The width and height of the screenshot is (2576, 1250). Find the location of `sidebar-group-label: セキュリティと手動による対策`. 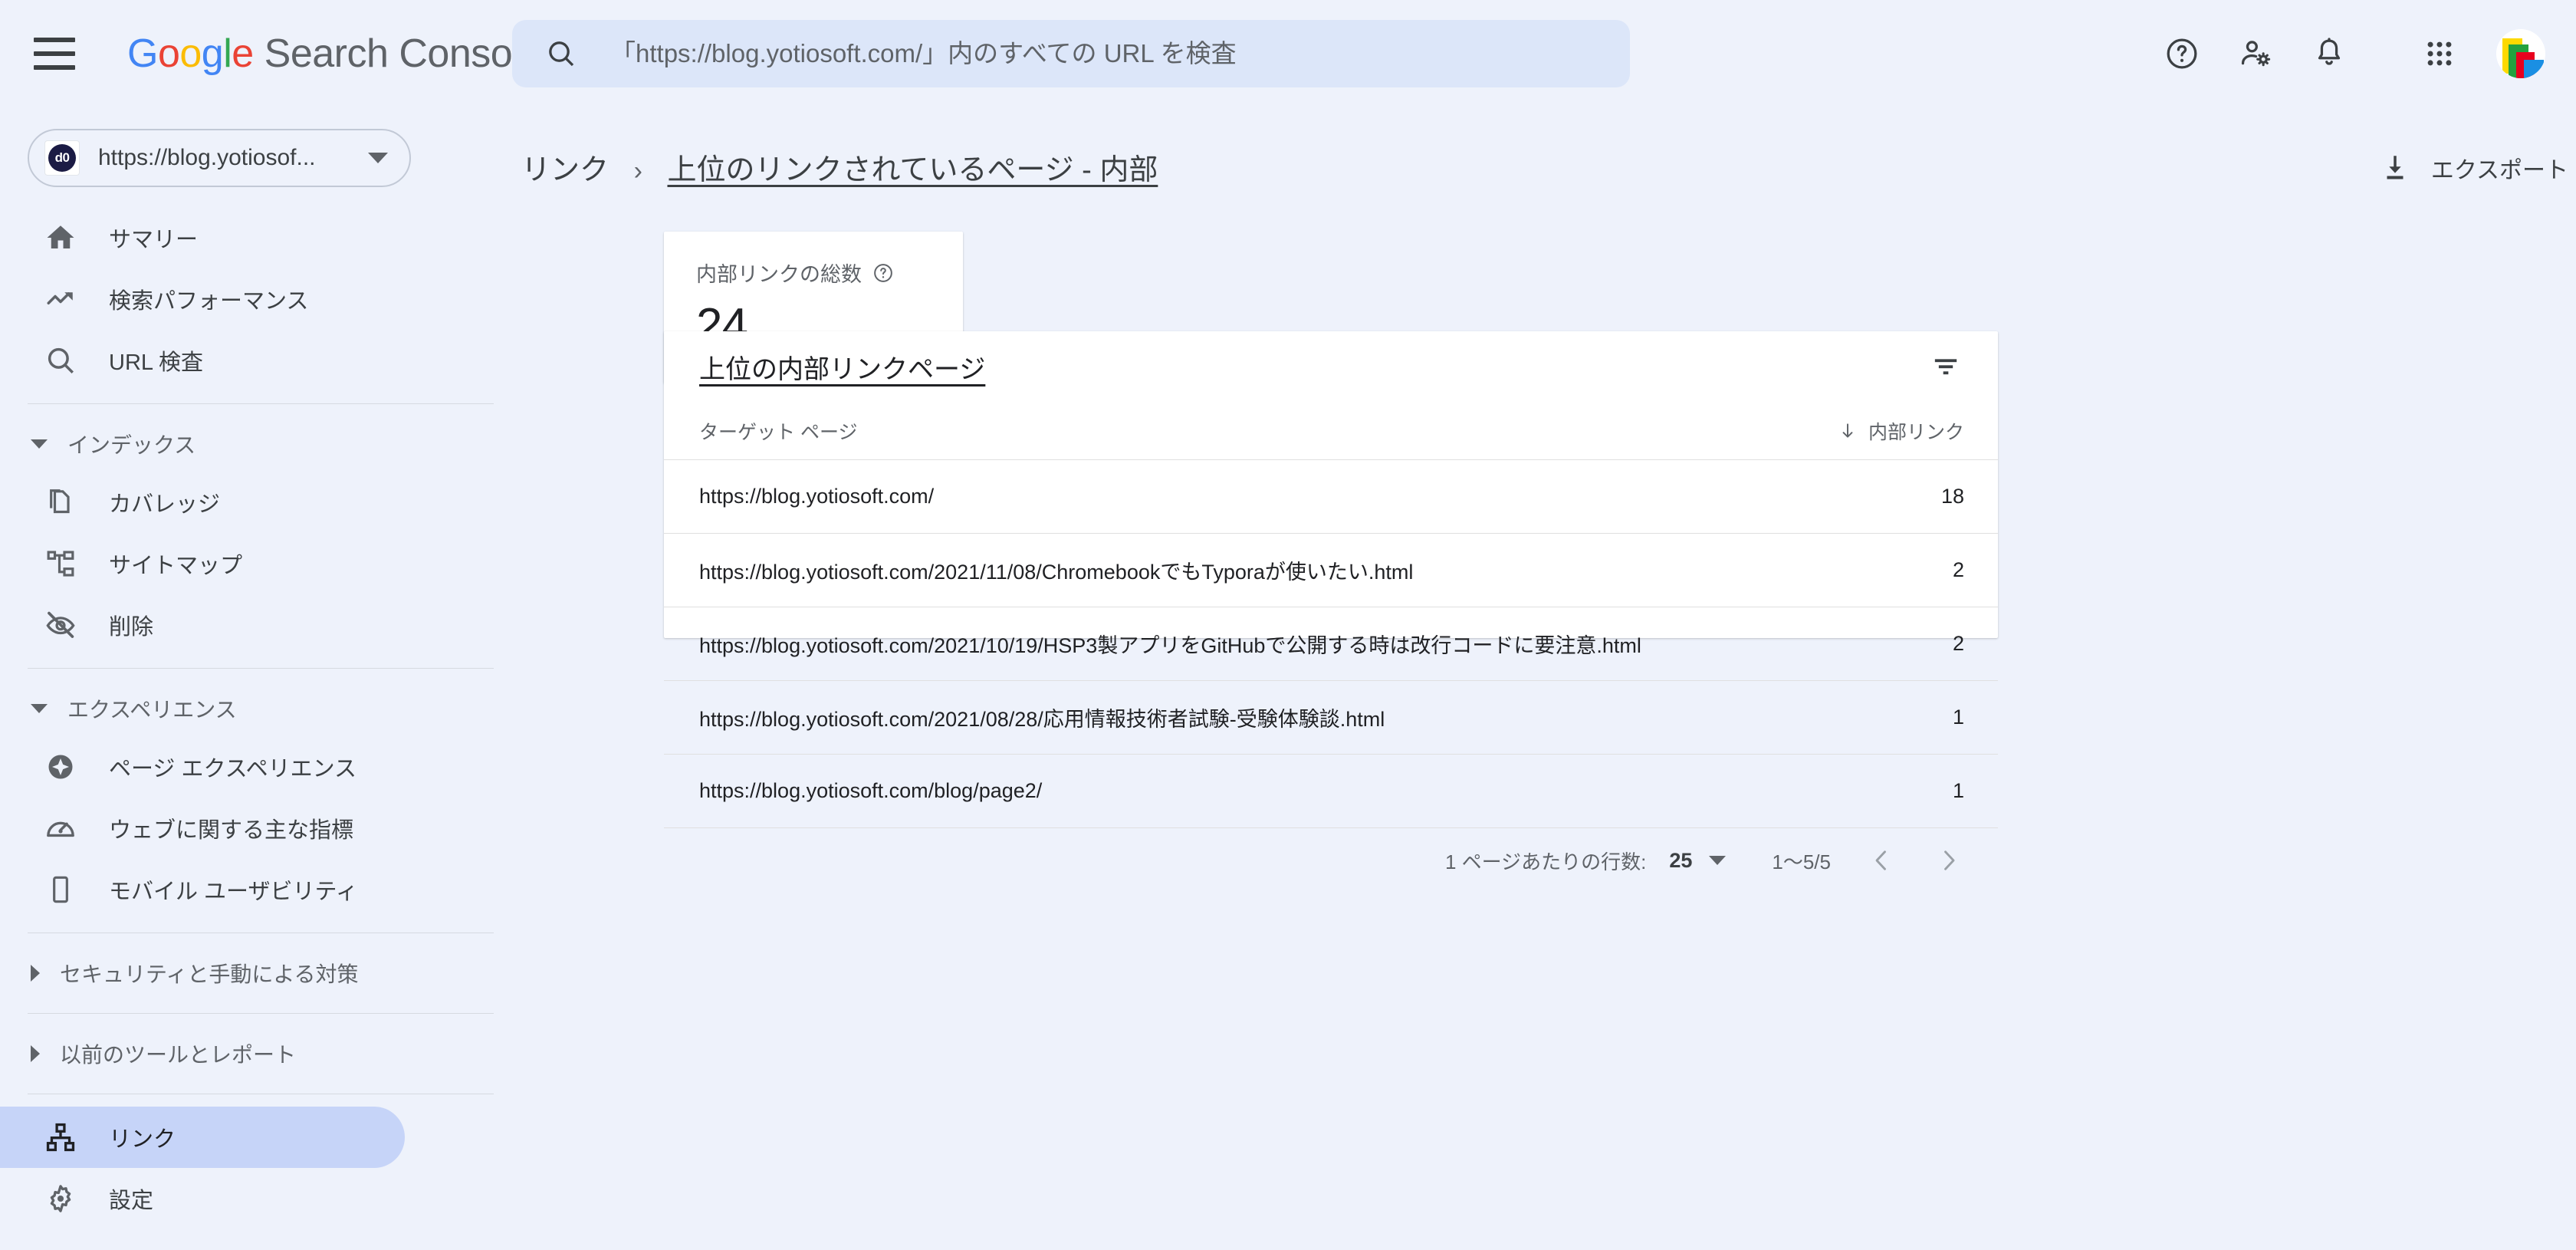

sidebar-group-label: セキュリティと手動による対策 is located at coordinates (209, 974).